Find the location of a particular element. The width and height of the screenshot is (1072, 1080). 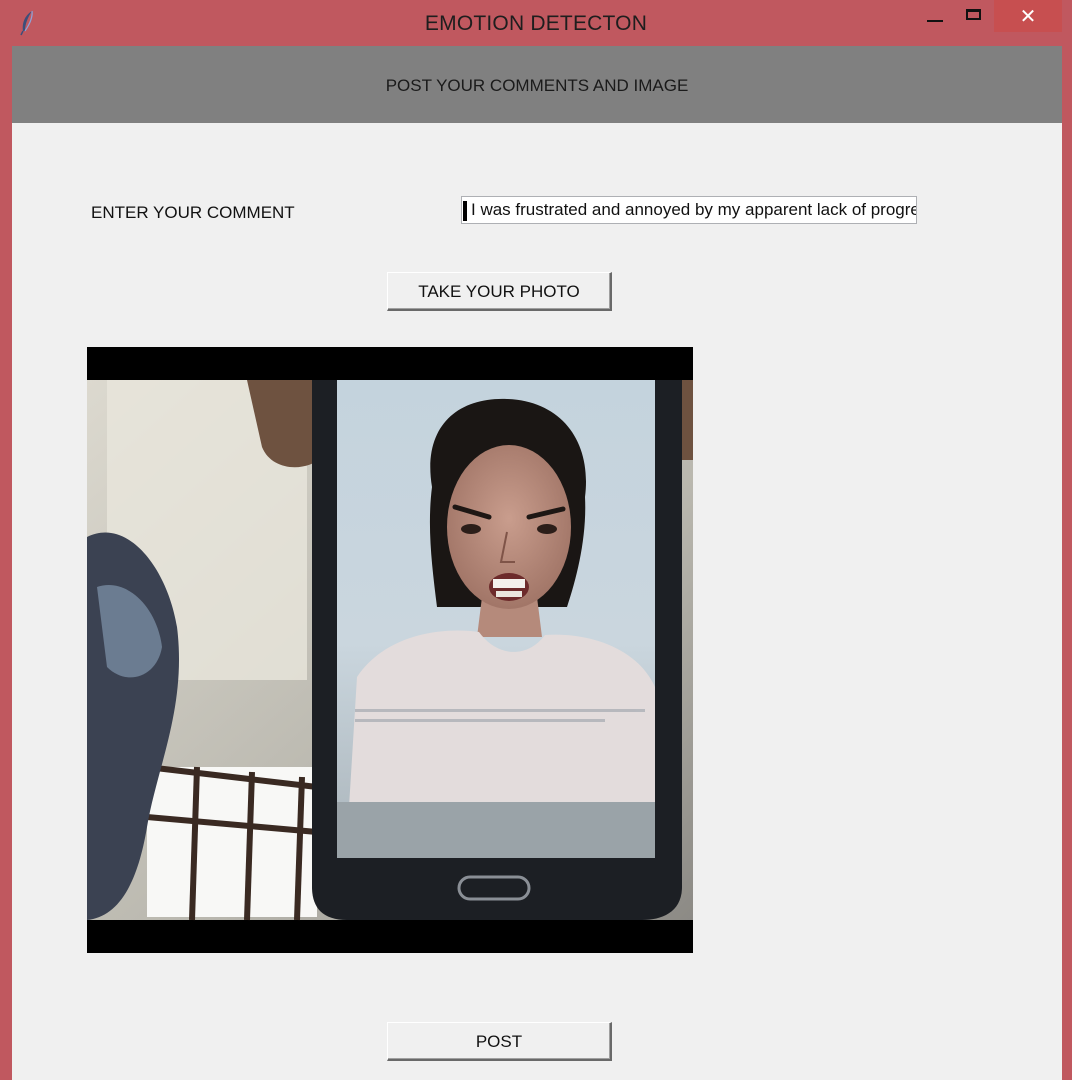

window-title: EMOTION DETECTON is located at coordinates (536, 23).